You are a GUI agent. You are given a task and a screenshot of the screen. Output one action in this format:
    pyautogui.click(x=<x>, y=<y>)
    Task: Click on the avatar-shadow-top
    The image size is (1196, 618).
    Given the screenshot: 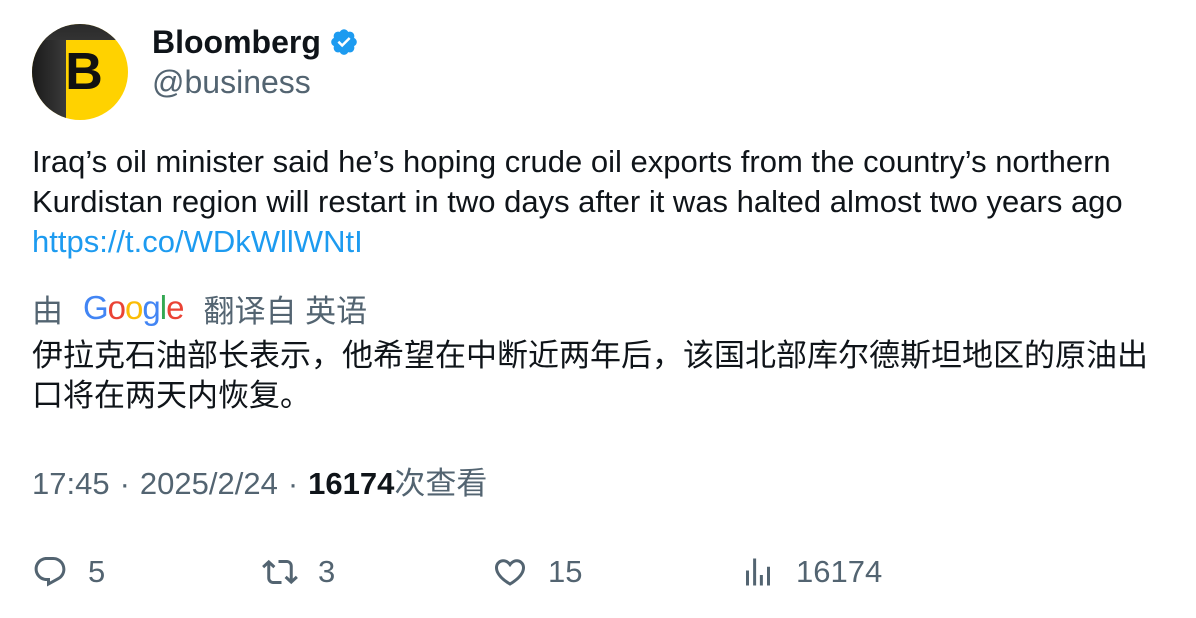 What is the action you would take?
    pyautogui.click(x=80, y=32)
    